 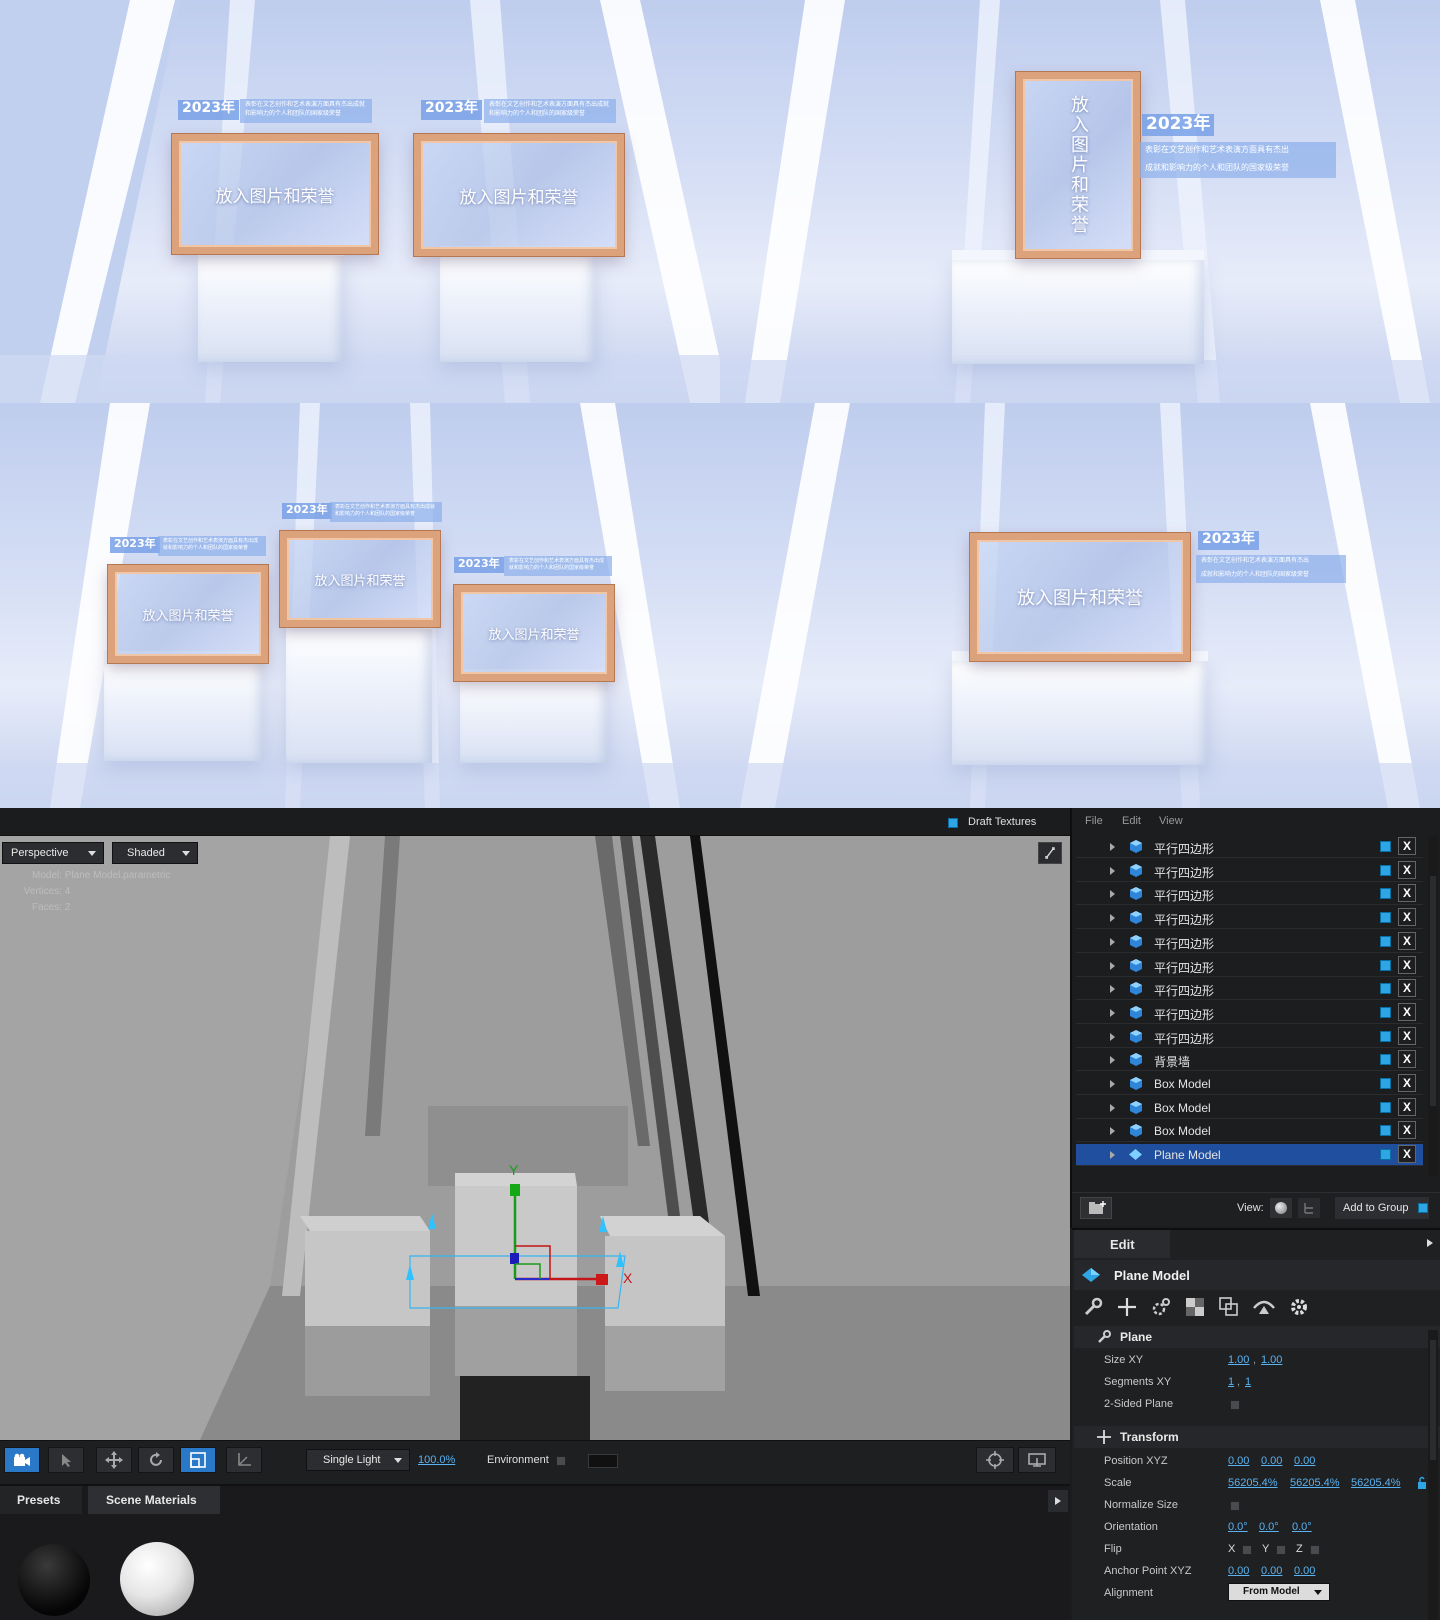 I want to click on flip-z-checkbox, so click(x=1315, y=1550).